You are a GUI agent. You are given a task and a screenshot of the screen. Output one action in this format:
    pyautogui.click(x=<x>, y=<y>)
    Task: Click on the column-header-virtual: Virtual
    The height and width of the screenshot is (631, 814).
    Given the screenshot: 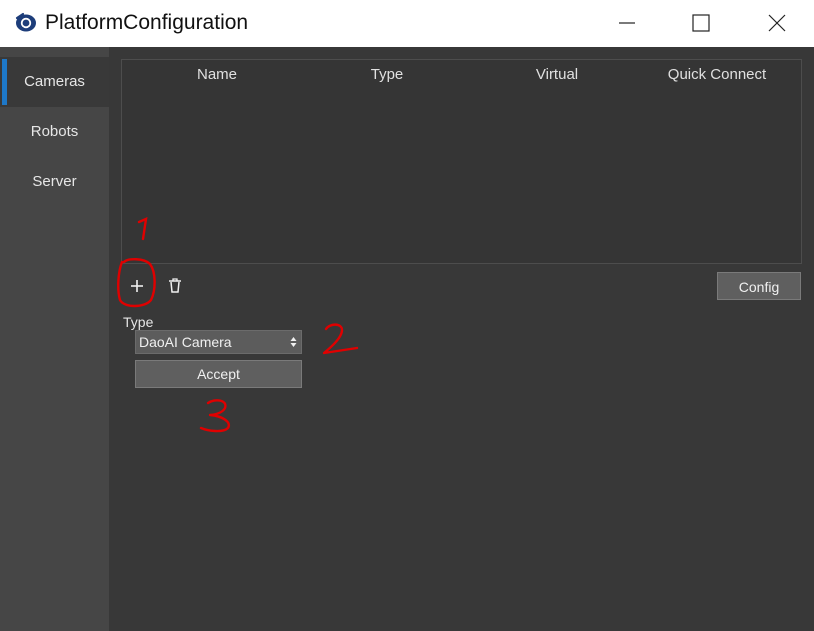 What is the action you would take?
    pyautogui.click(x=557, y=74)
    